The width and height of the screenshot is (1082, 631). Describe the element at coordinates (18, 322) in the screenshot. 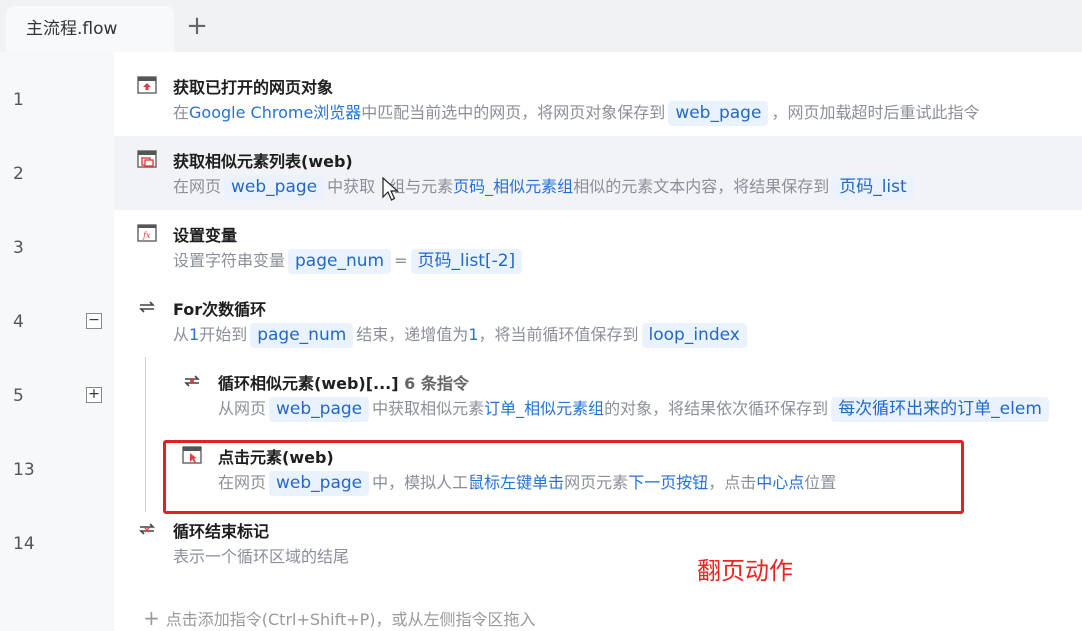

I see `line-number: 4` at that location.